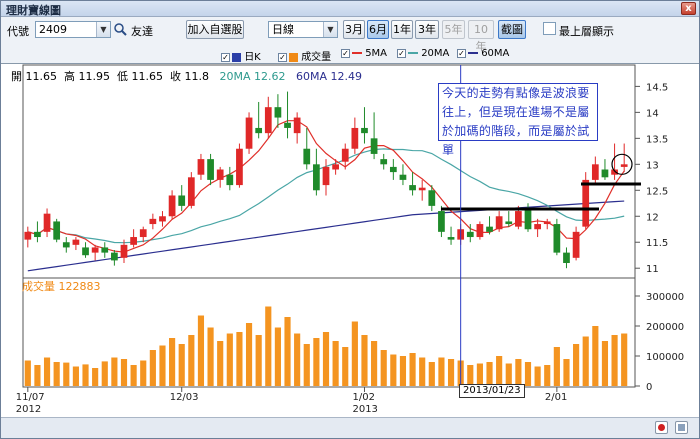 This screenshot has height=439, width=700. Describe the element at coordinates (252, 57) in the screenshot. I see `legend-label: 日K` at that location.